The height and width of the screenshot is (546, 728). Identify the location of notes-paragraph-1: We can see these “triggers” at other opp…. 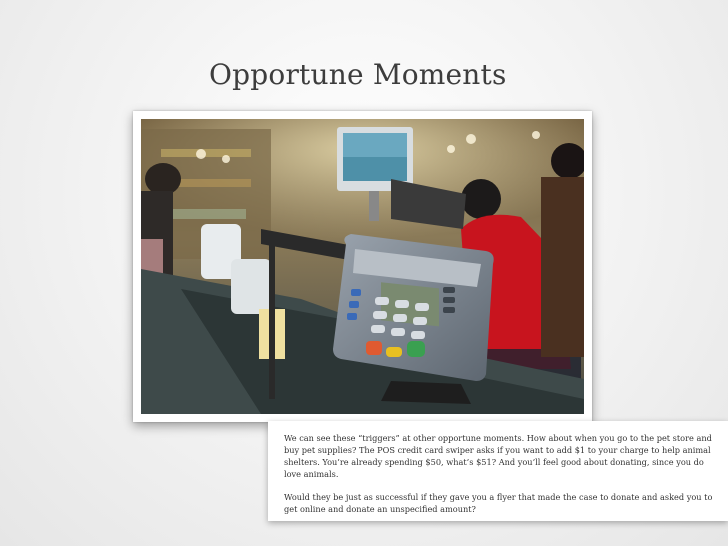
(498, 456).